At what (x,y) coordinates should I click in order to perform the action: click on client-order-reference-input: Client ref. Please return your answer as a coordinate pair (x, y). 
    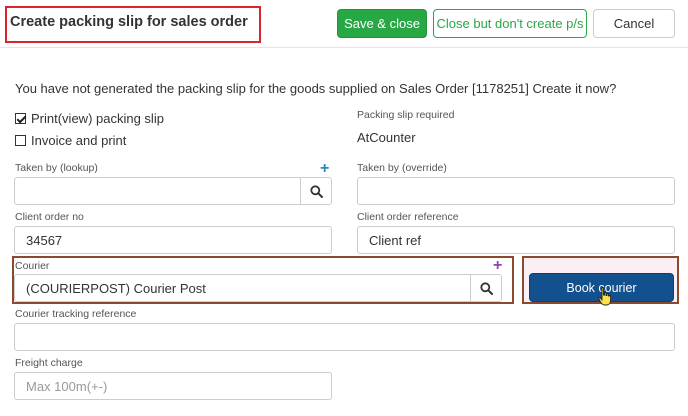
    Looking at the image, I should click on (516, 240).